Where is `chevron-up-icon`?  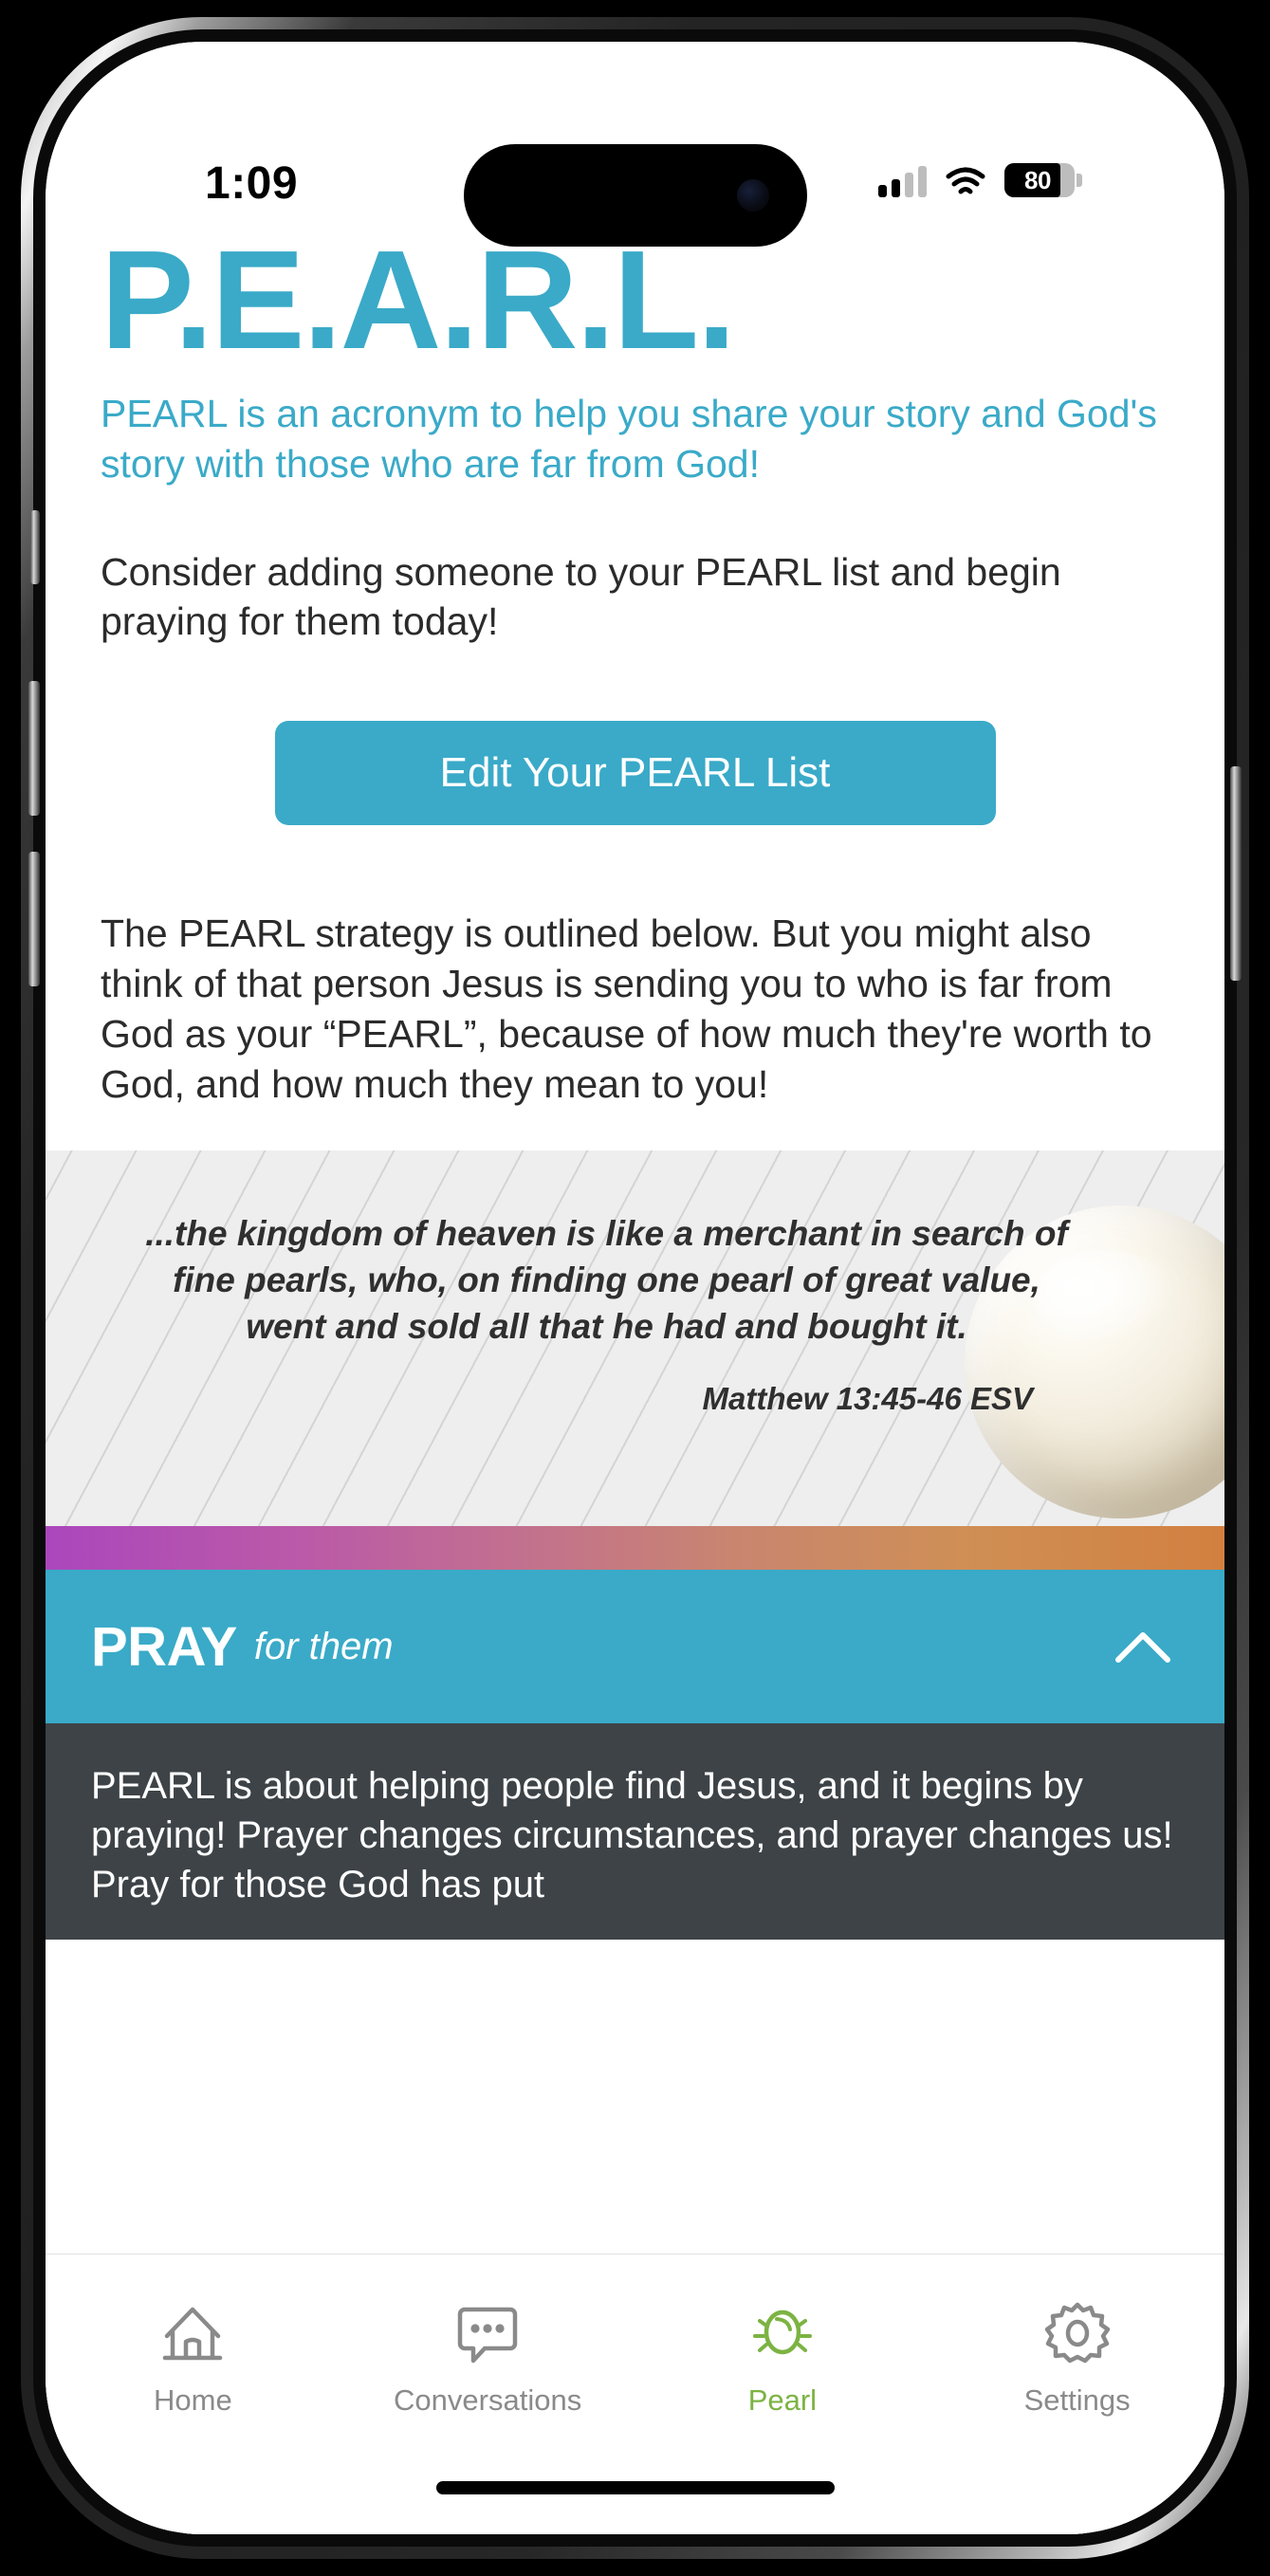 chevron-up-icon is located at coordinates (1142, 1646).